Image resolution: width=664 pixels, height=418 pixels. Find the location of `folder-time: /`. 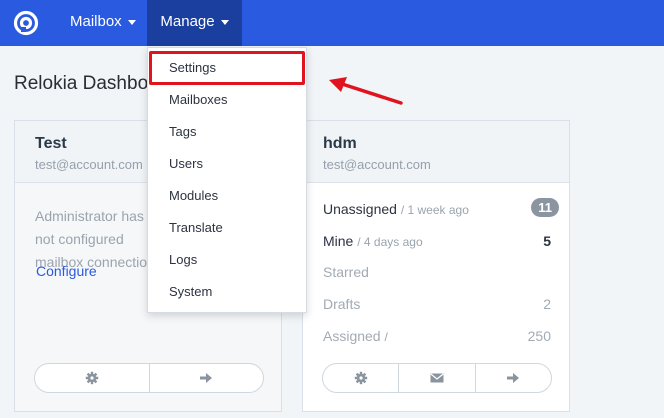

folder-time: / is located at coordinates (386, 337).